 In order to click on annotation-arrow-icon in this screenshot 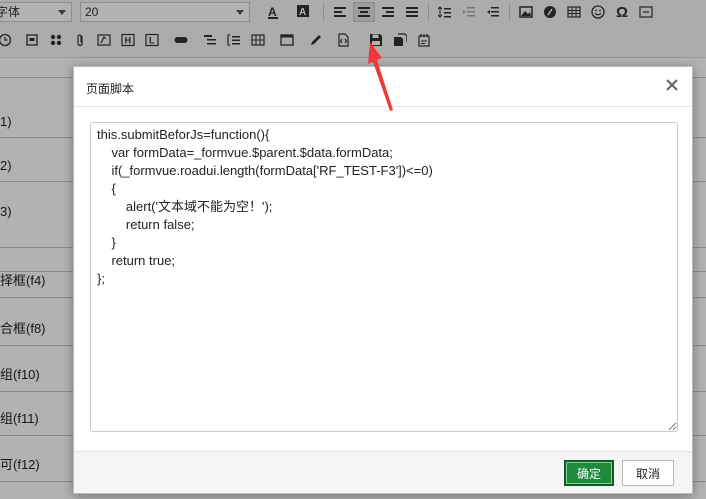, I will do `click(380, 76)`.